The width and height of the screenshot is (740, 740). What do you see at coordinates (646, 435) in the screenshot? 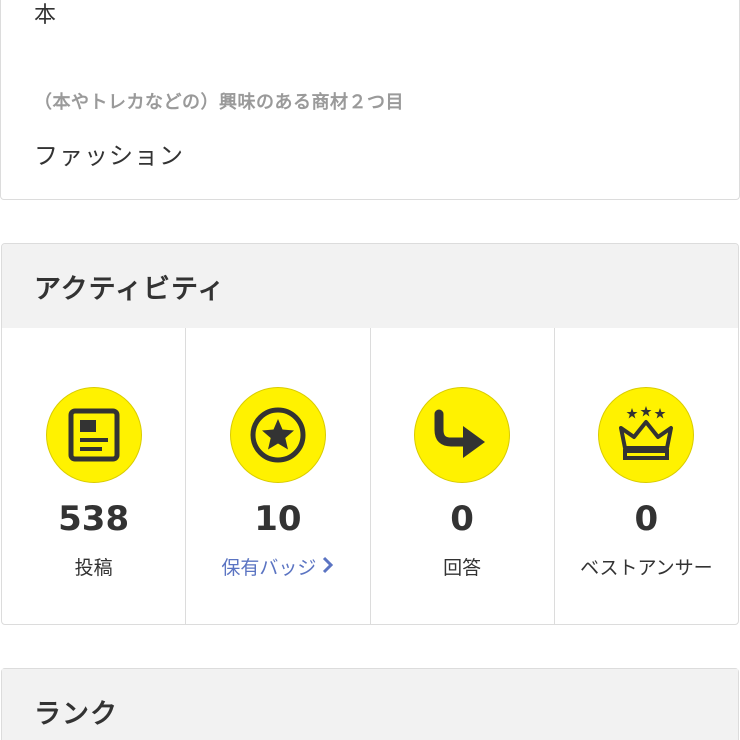
I see `crown-icon` at bounding box center [646, 435].